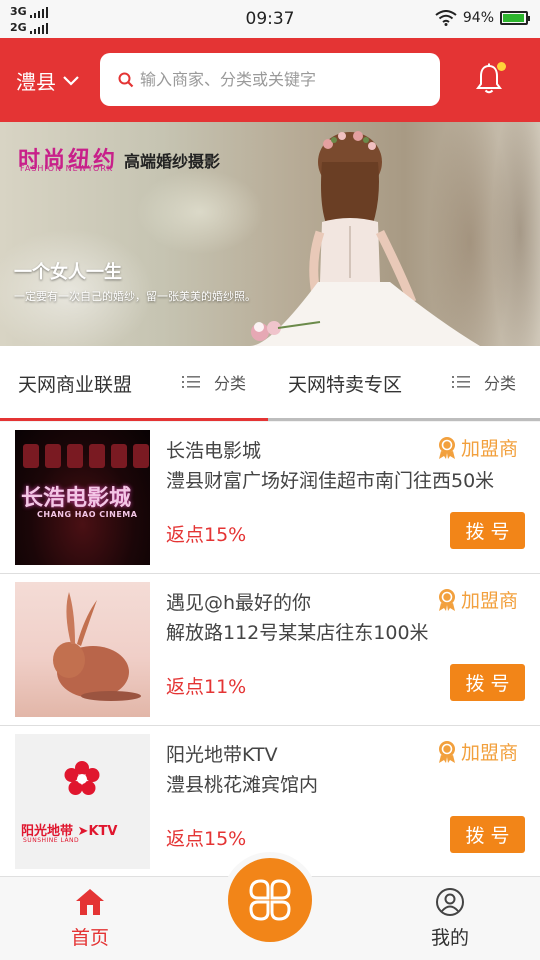 The height and width of the screenshot is (960, 540). I want to click on category-tabs: 天网商业联盟 分类 天网特卖专区 分类, so click(270, 383).